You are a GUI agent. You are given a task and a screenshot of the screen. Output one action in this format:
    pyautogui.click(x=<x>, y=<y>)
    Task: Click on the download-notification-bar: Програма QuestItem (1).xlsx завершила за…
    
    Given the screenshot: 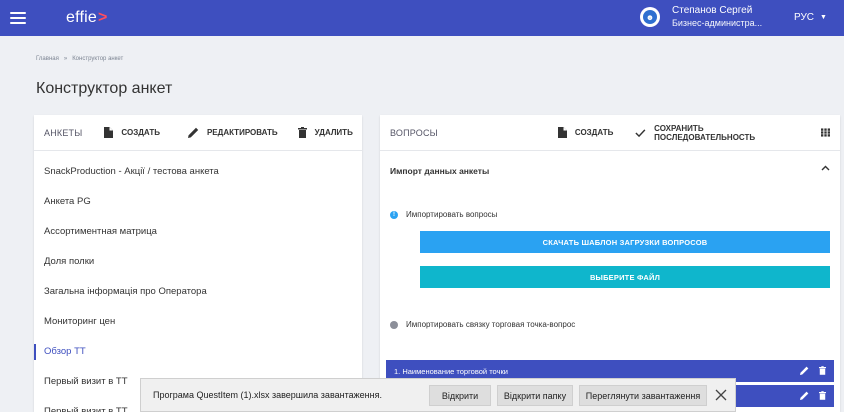 What is the action you would take?
    pyautogui.click(x=438, y=395)
    